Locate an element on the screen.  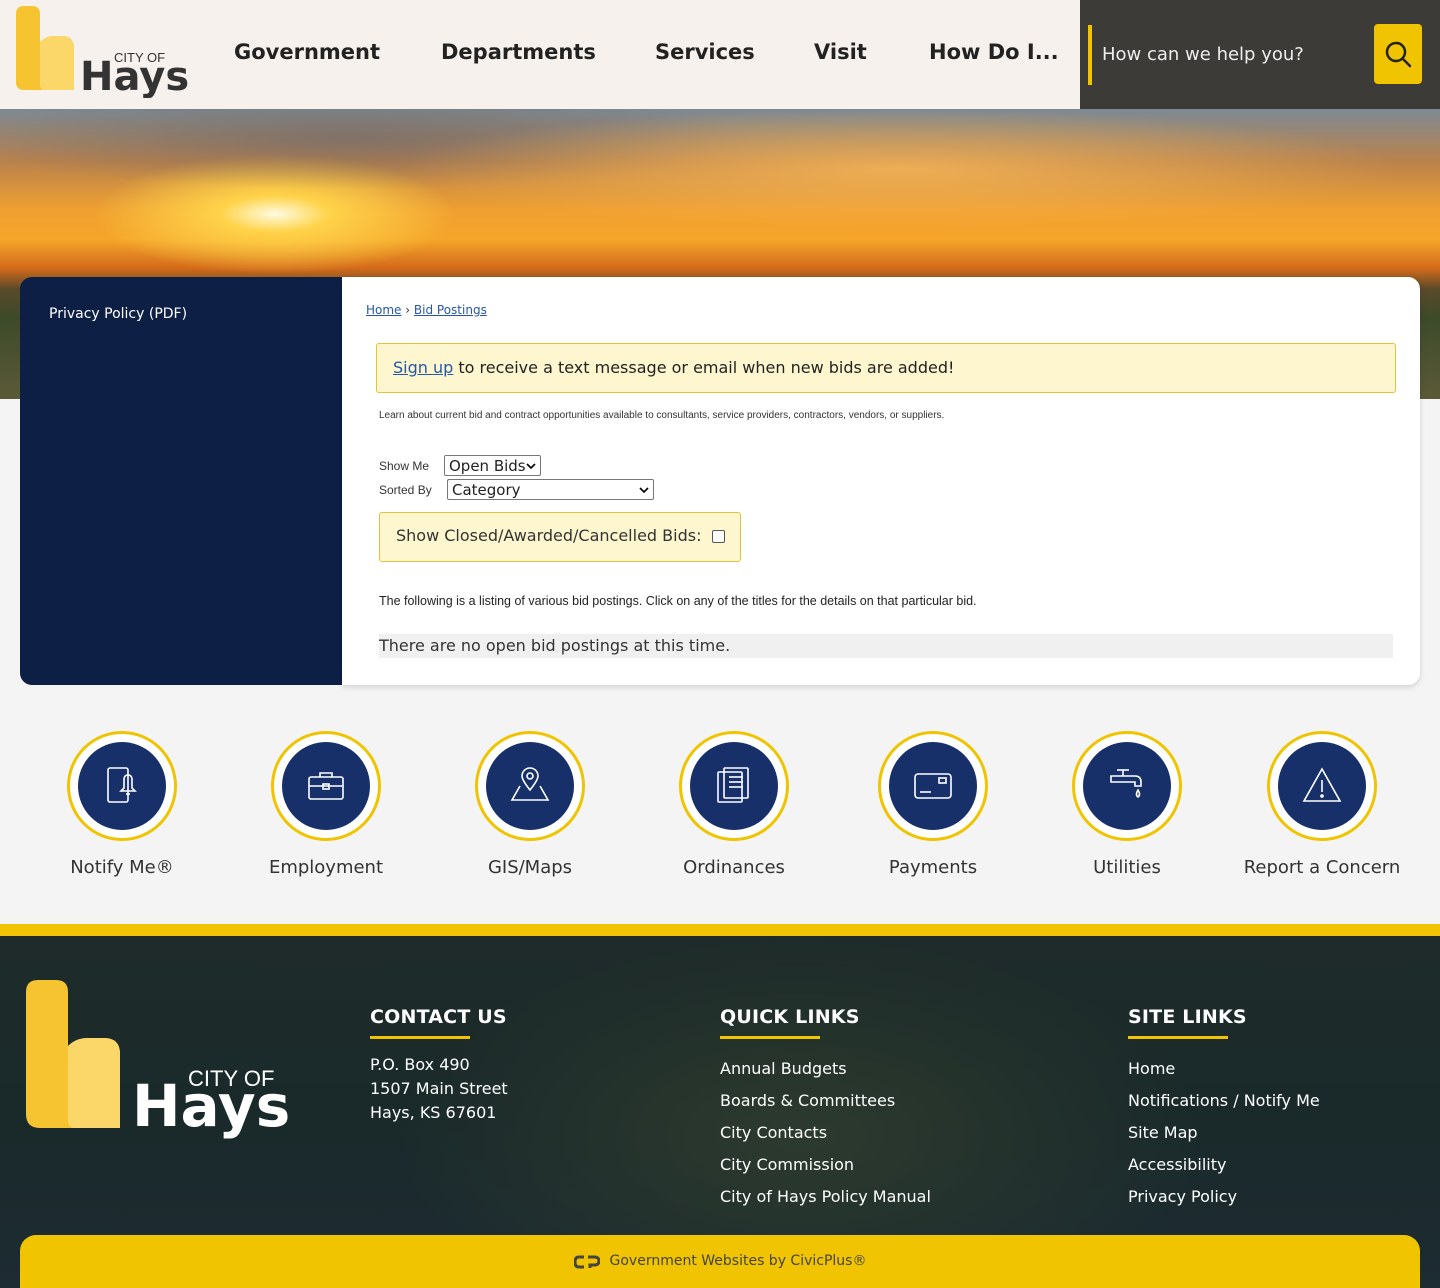
breadcrumb: Home › Bid Postings is located at coordinates (426, 310).